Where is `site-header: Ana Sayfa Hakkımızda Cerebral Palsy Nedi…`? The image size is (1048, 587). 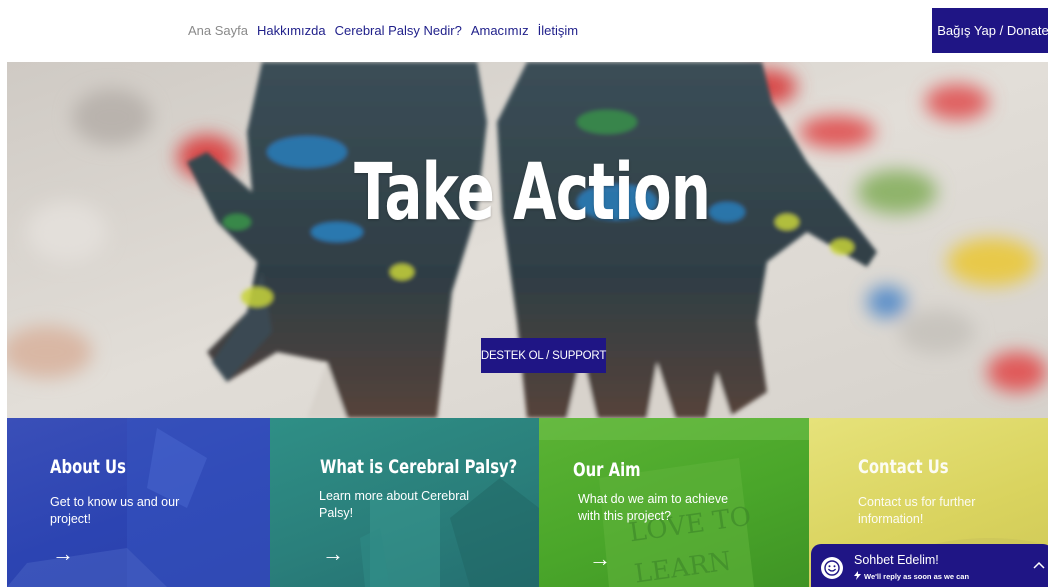 site-header: Ana Sayfa Hakkımızda Cerebral Palsy Nedi… is located at coordinates (524, 31).